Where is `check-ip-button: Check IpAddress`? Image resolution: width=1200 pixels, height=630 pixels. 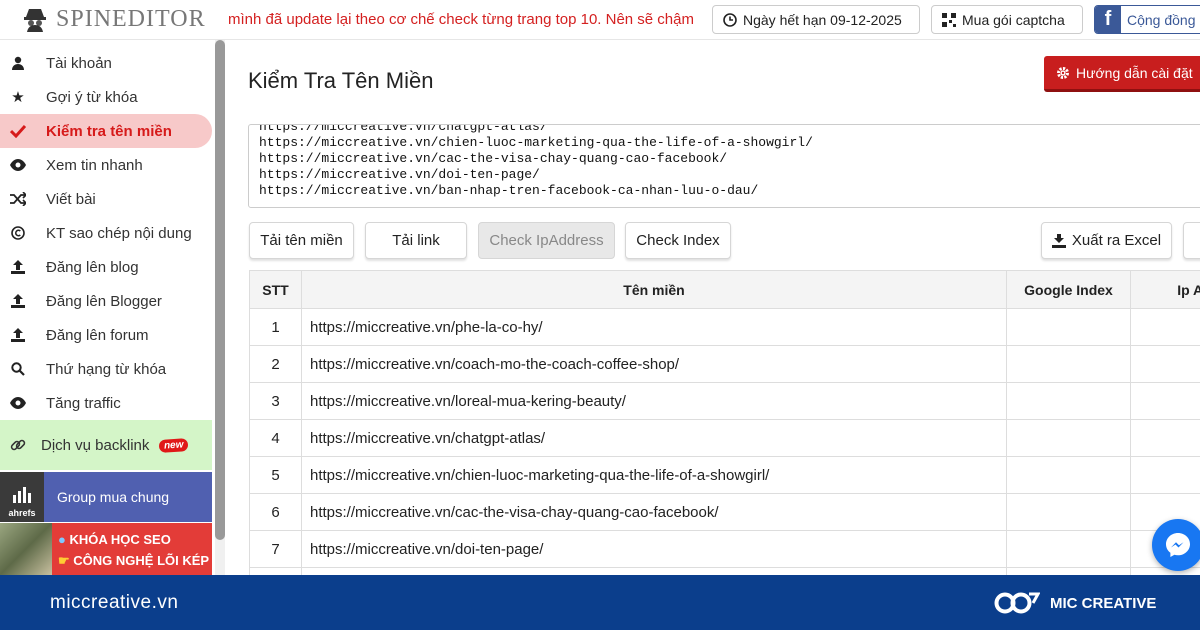 check-ip-button: Check IpAddress is located at coordinates (546, 240).